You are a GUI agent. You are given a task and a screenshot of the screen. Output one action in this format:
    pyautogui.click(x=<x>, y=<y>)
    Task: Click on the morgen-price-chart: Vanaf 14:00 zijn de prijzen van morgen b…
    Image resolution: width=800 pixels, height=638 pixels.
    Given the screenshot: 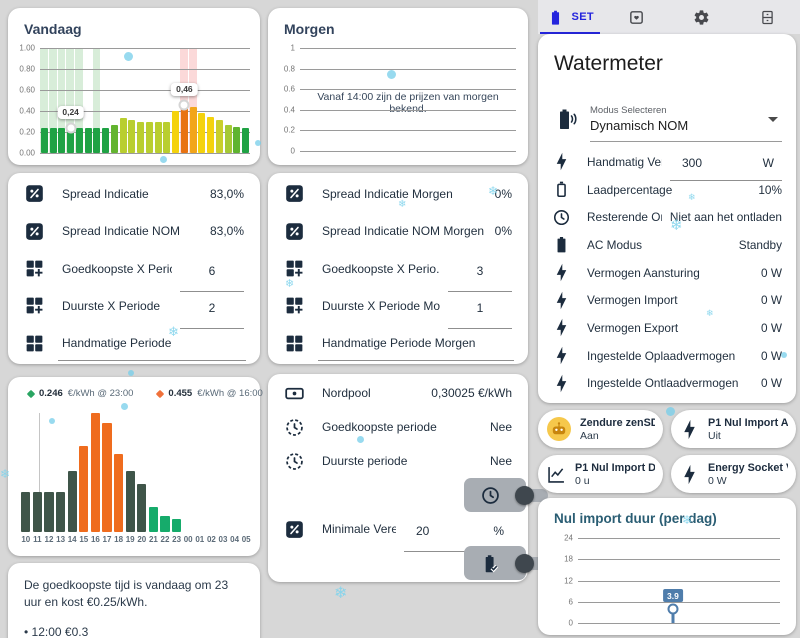 What is the action you would take?
    pyautogui.click(x=400, y=100)
    